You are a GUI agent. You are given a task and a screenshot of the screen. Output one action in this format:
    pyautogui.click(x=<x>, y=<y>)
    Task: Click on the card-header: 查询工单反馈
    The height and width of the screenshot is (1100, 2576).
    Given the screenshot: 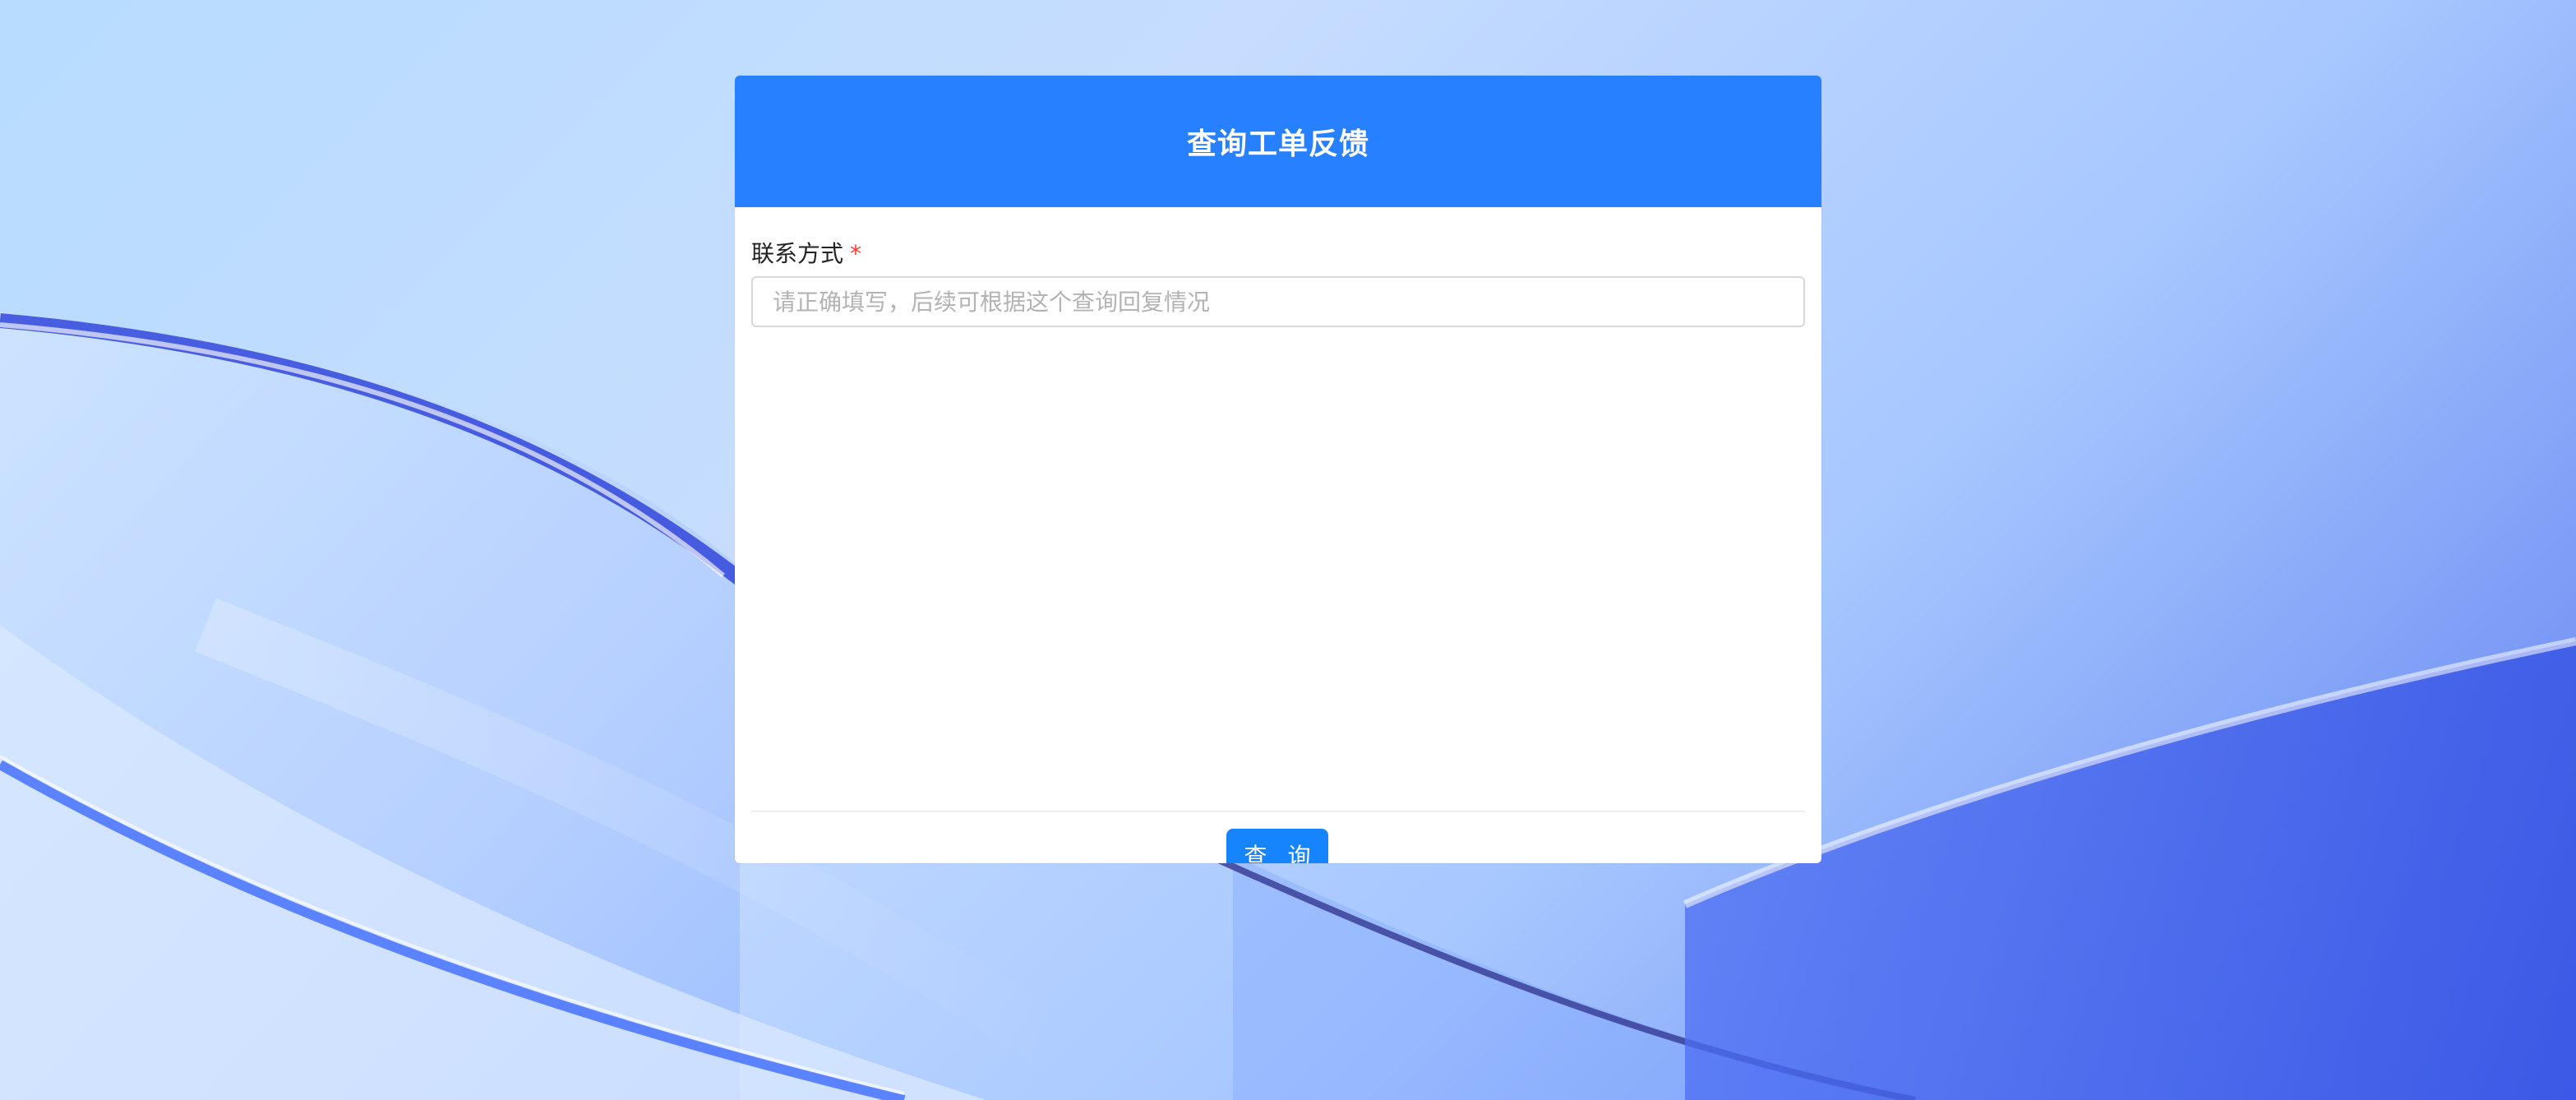 What is the action you would take?
    pyautogui.click(x=1278, y=141)
    